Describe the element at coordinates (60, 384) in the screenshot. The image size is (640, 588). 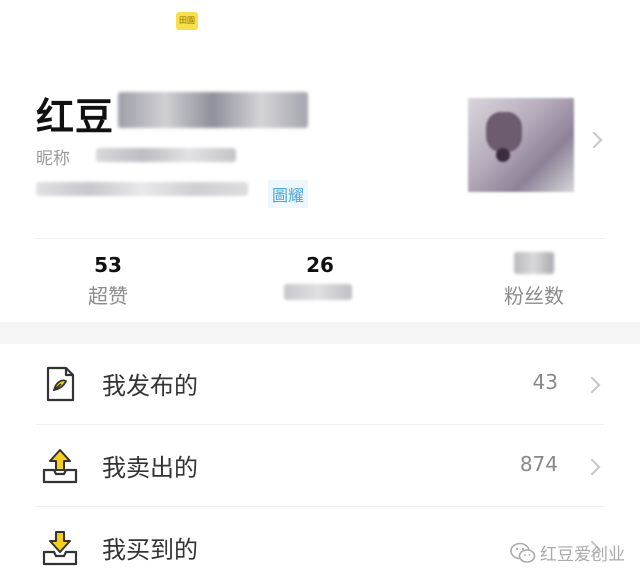
I see `document-icon` at that location.